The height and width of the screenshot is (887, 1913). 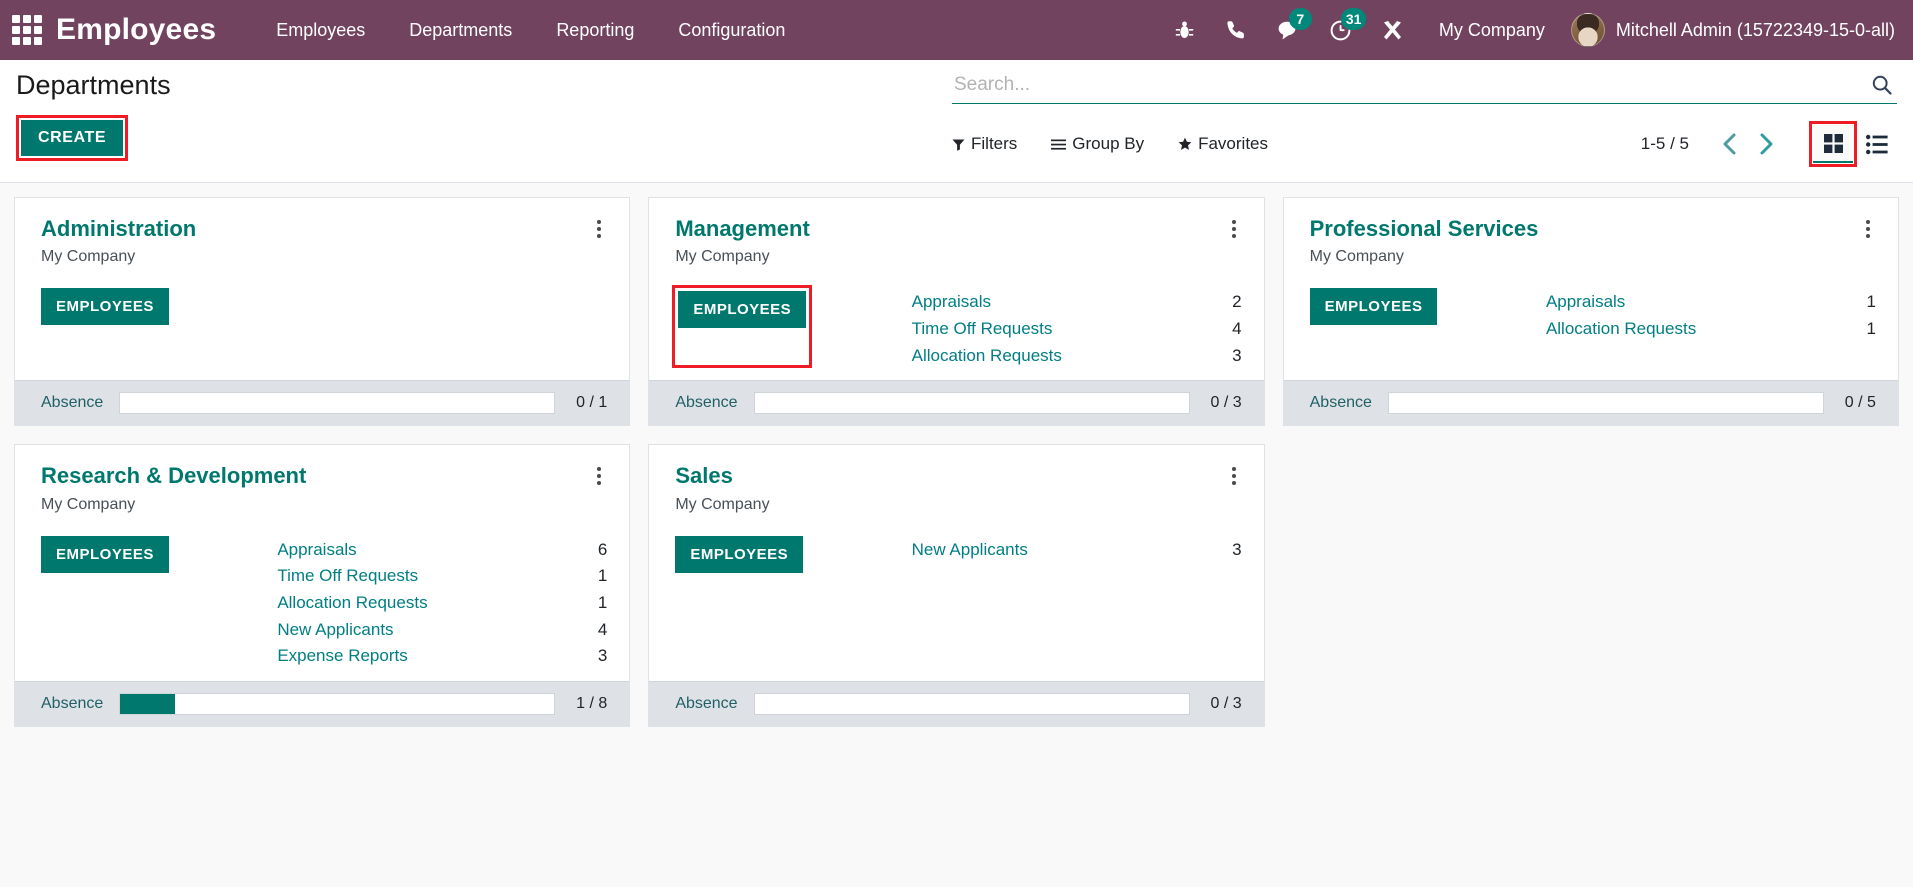 I want to click on menu-item-employees: Employees, so click(x=320, y=30).